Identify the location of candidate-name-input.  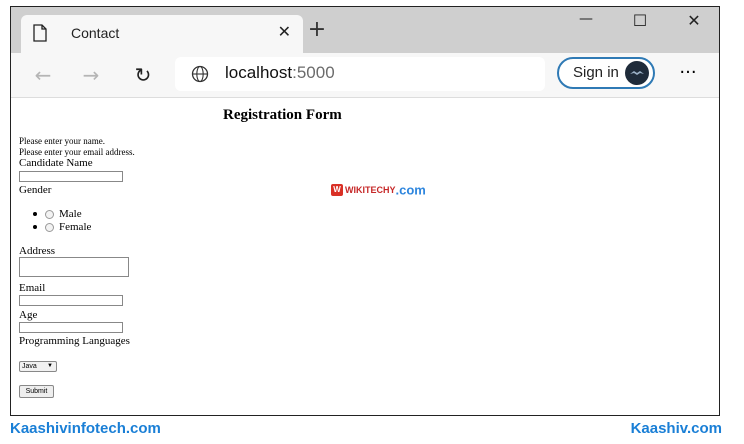
(71, 176).